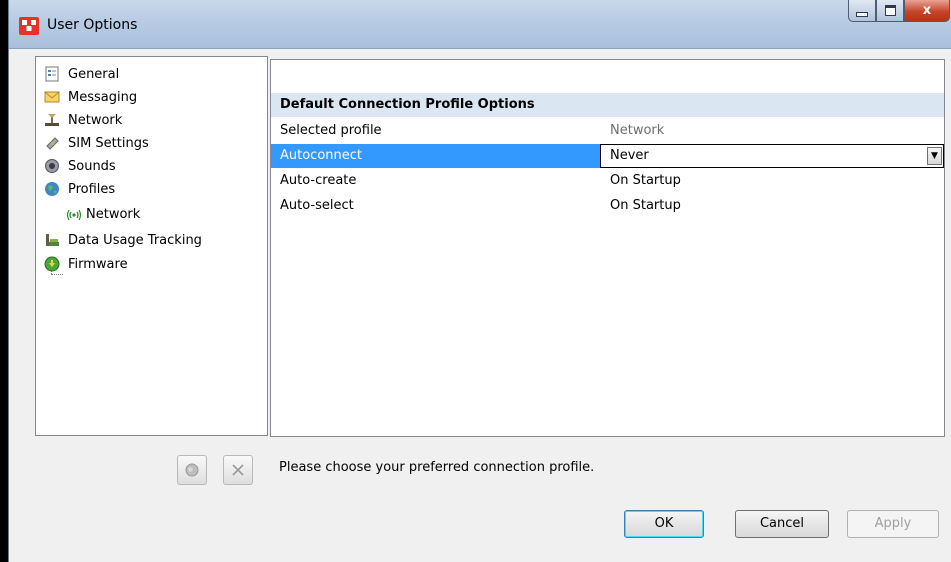  I want to click on tree-item-data-usage-tracking: Data Usage Tracking, so click(123, 240).